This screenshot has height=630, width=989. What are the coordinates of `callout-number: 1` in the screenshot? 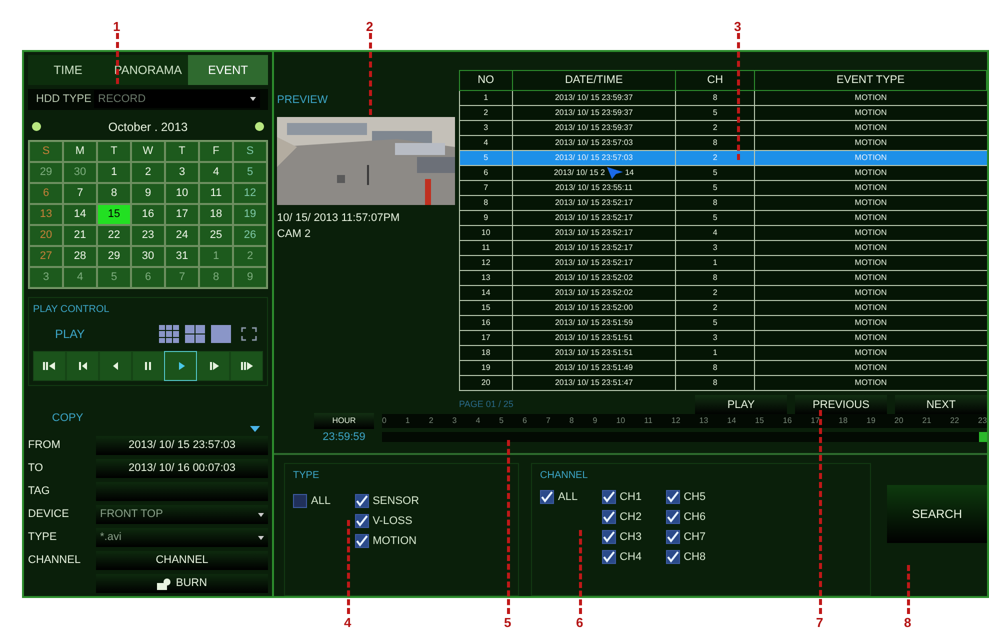 It's located at (116, 27).